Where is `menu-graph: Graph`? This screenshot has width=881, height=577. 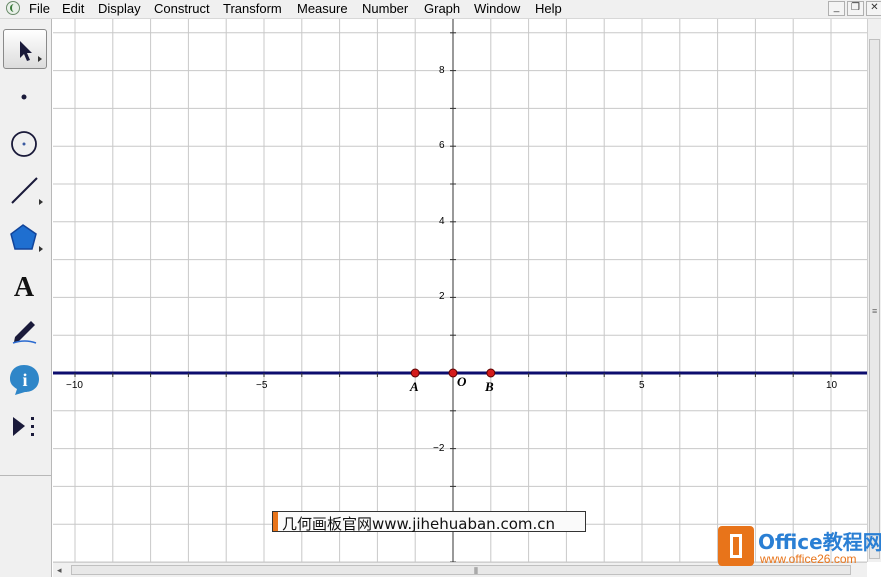
menu-graph: Graph is located at coordinates (442, 8).